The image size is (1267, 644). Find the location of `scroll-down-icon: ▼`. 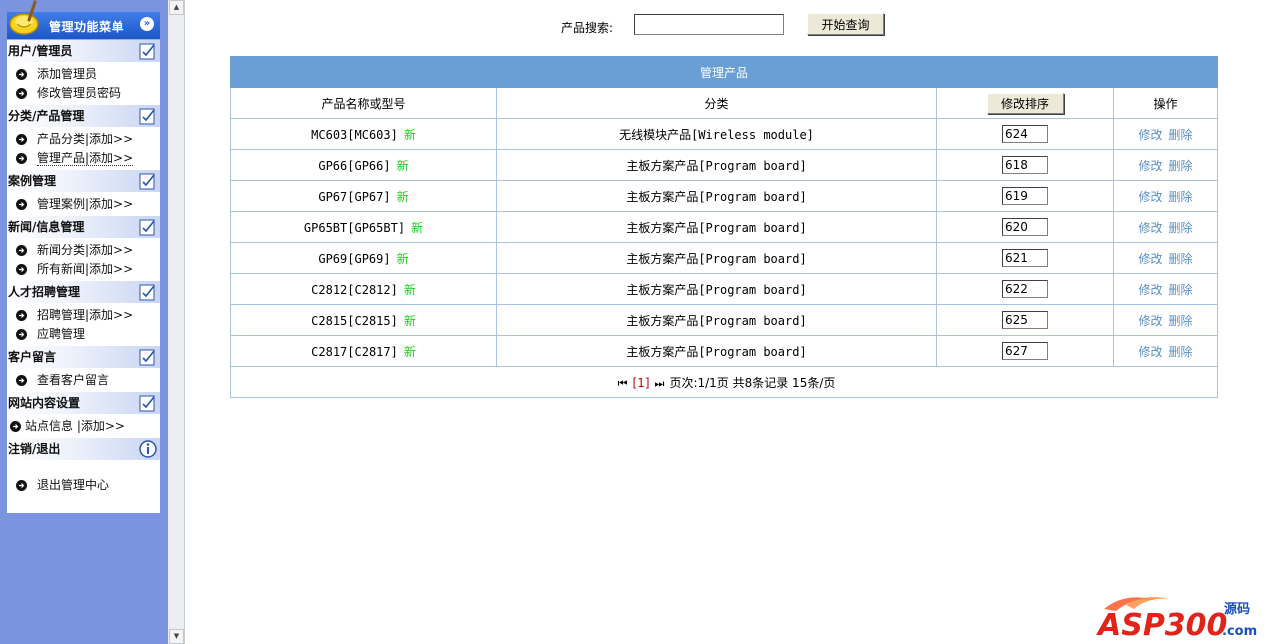

scroll-down-icon: ▼ is located at coordinates (176, 636).